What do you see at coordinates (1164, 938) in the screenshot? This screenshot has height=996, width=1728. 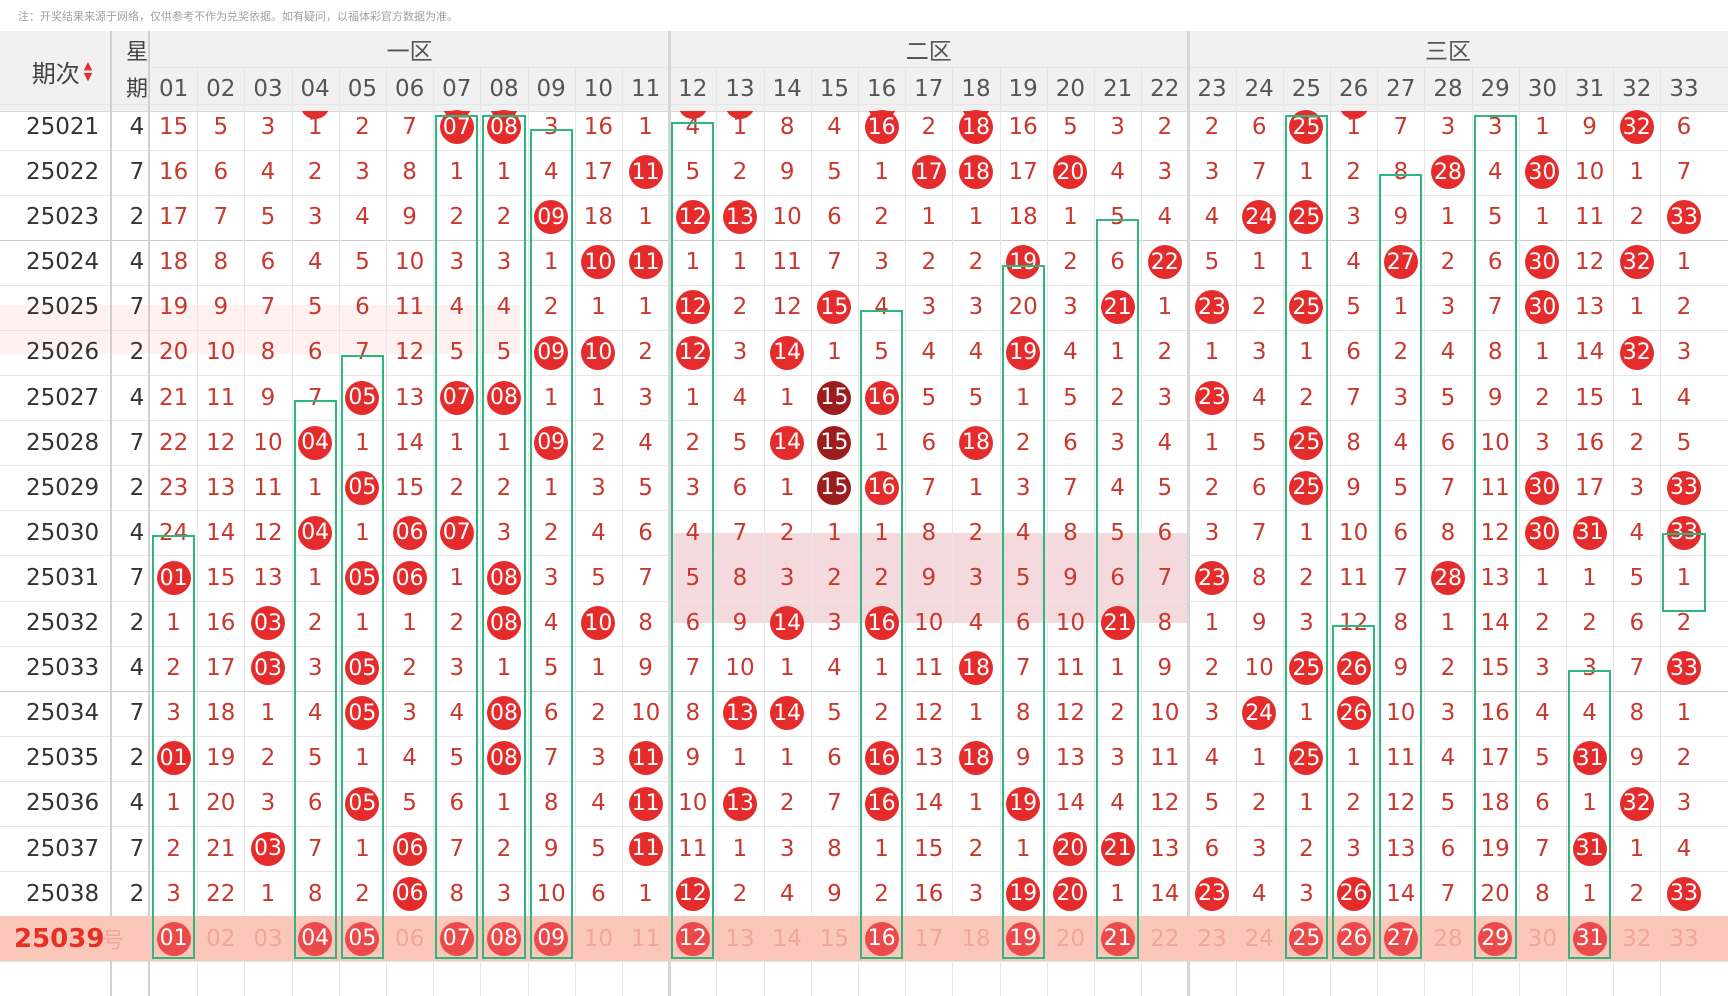 I see `selectable-number: 22` at bounding box center [1164, 938].